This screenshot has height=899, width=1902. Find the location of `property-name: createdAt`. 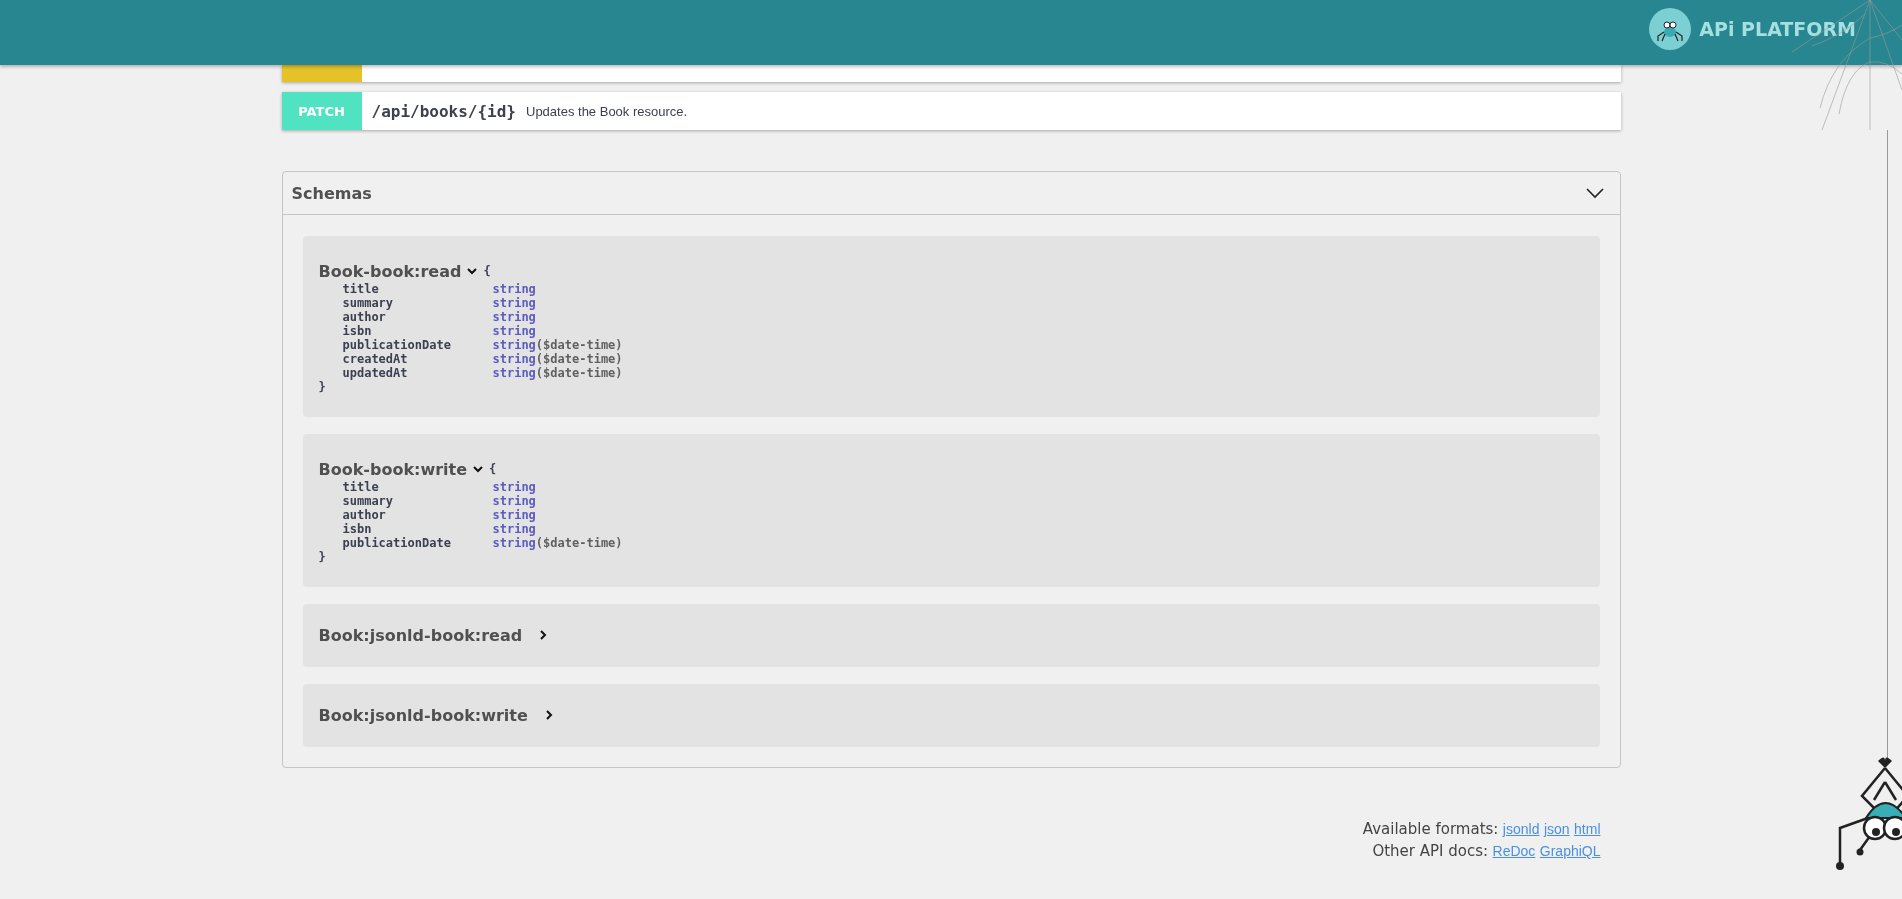

property-name: createdAt is located at coordinates (375, 359).